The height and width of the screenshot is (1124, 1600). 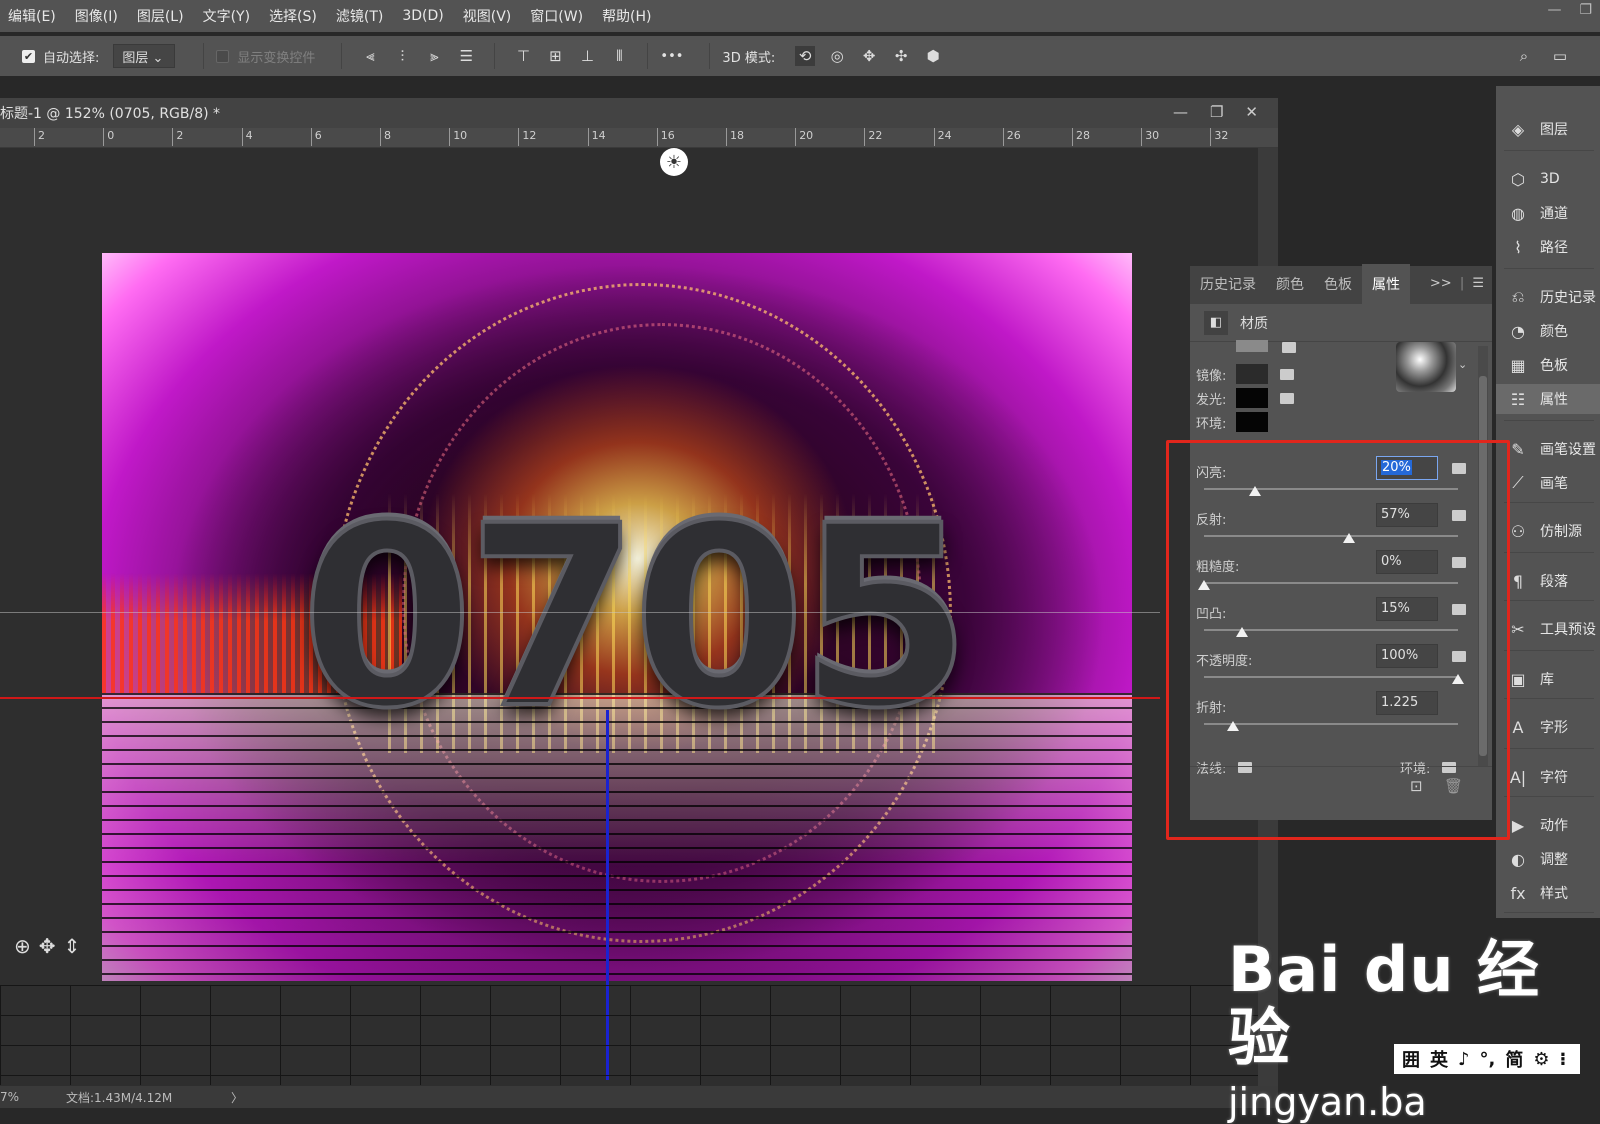 I want to click on dock-item-12: ✂ 工具预设, so click(x=1548, y=629).